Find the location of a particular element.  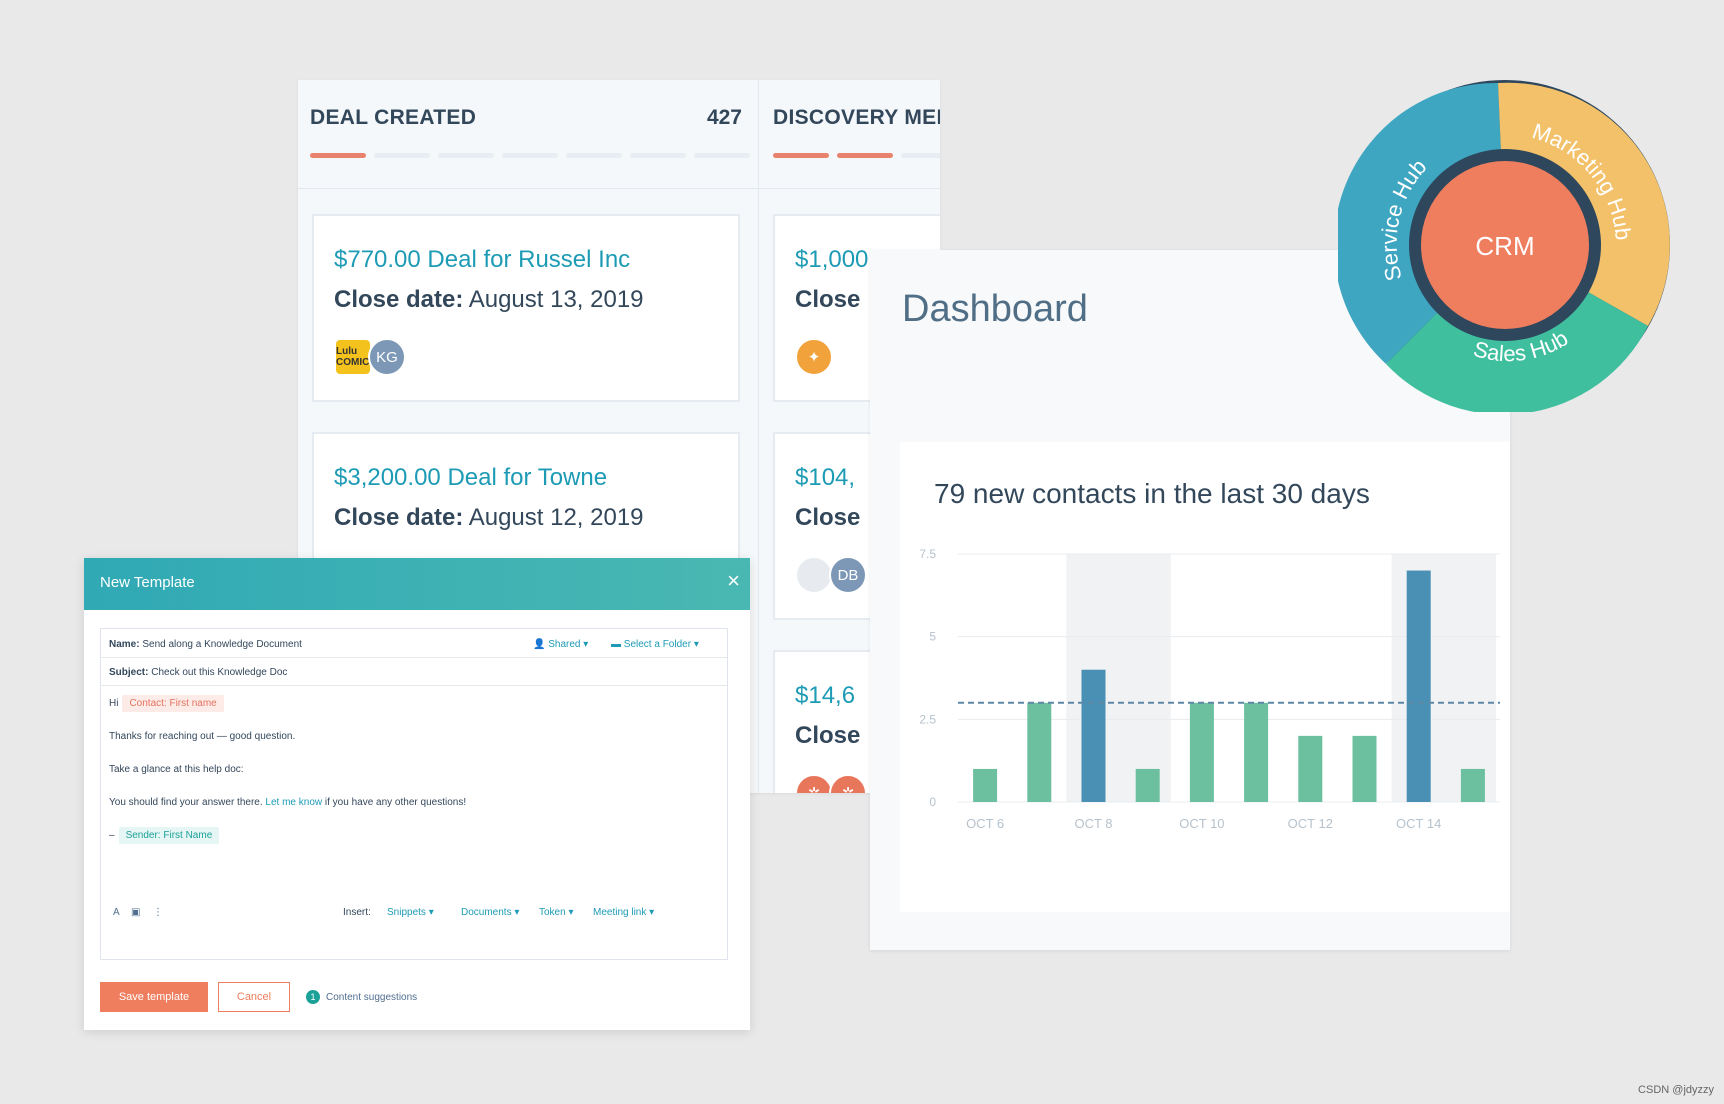

close-icon: × is located at coordinates (733, 581).